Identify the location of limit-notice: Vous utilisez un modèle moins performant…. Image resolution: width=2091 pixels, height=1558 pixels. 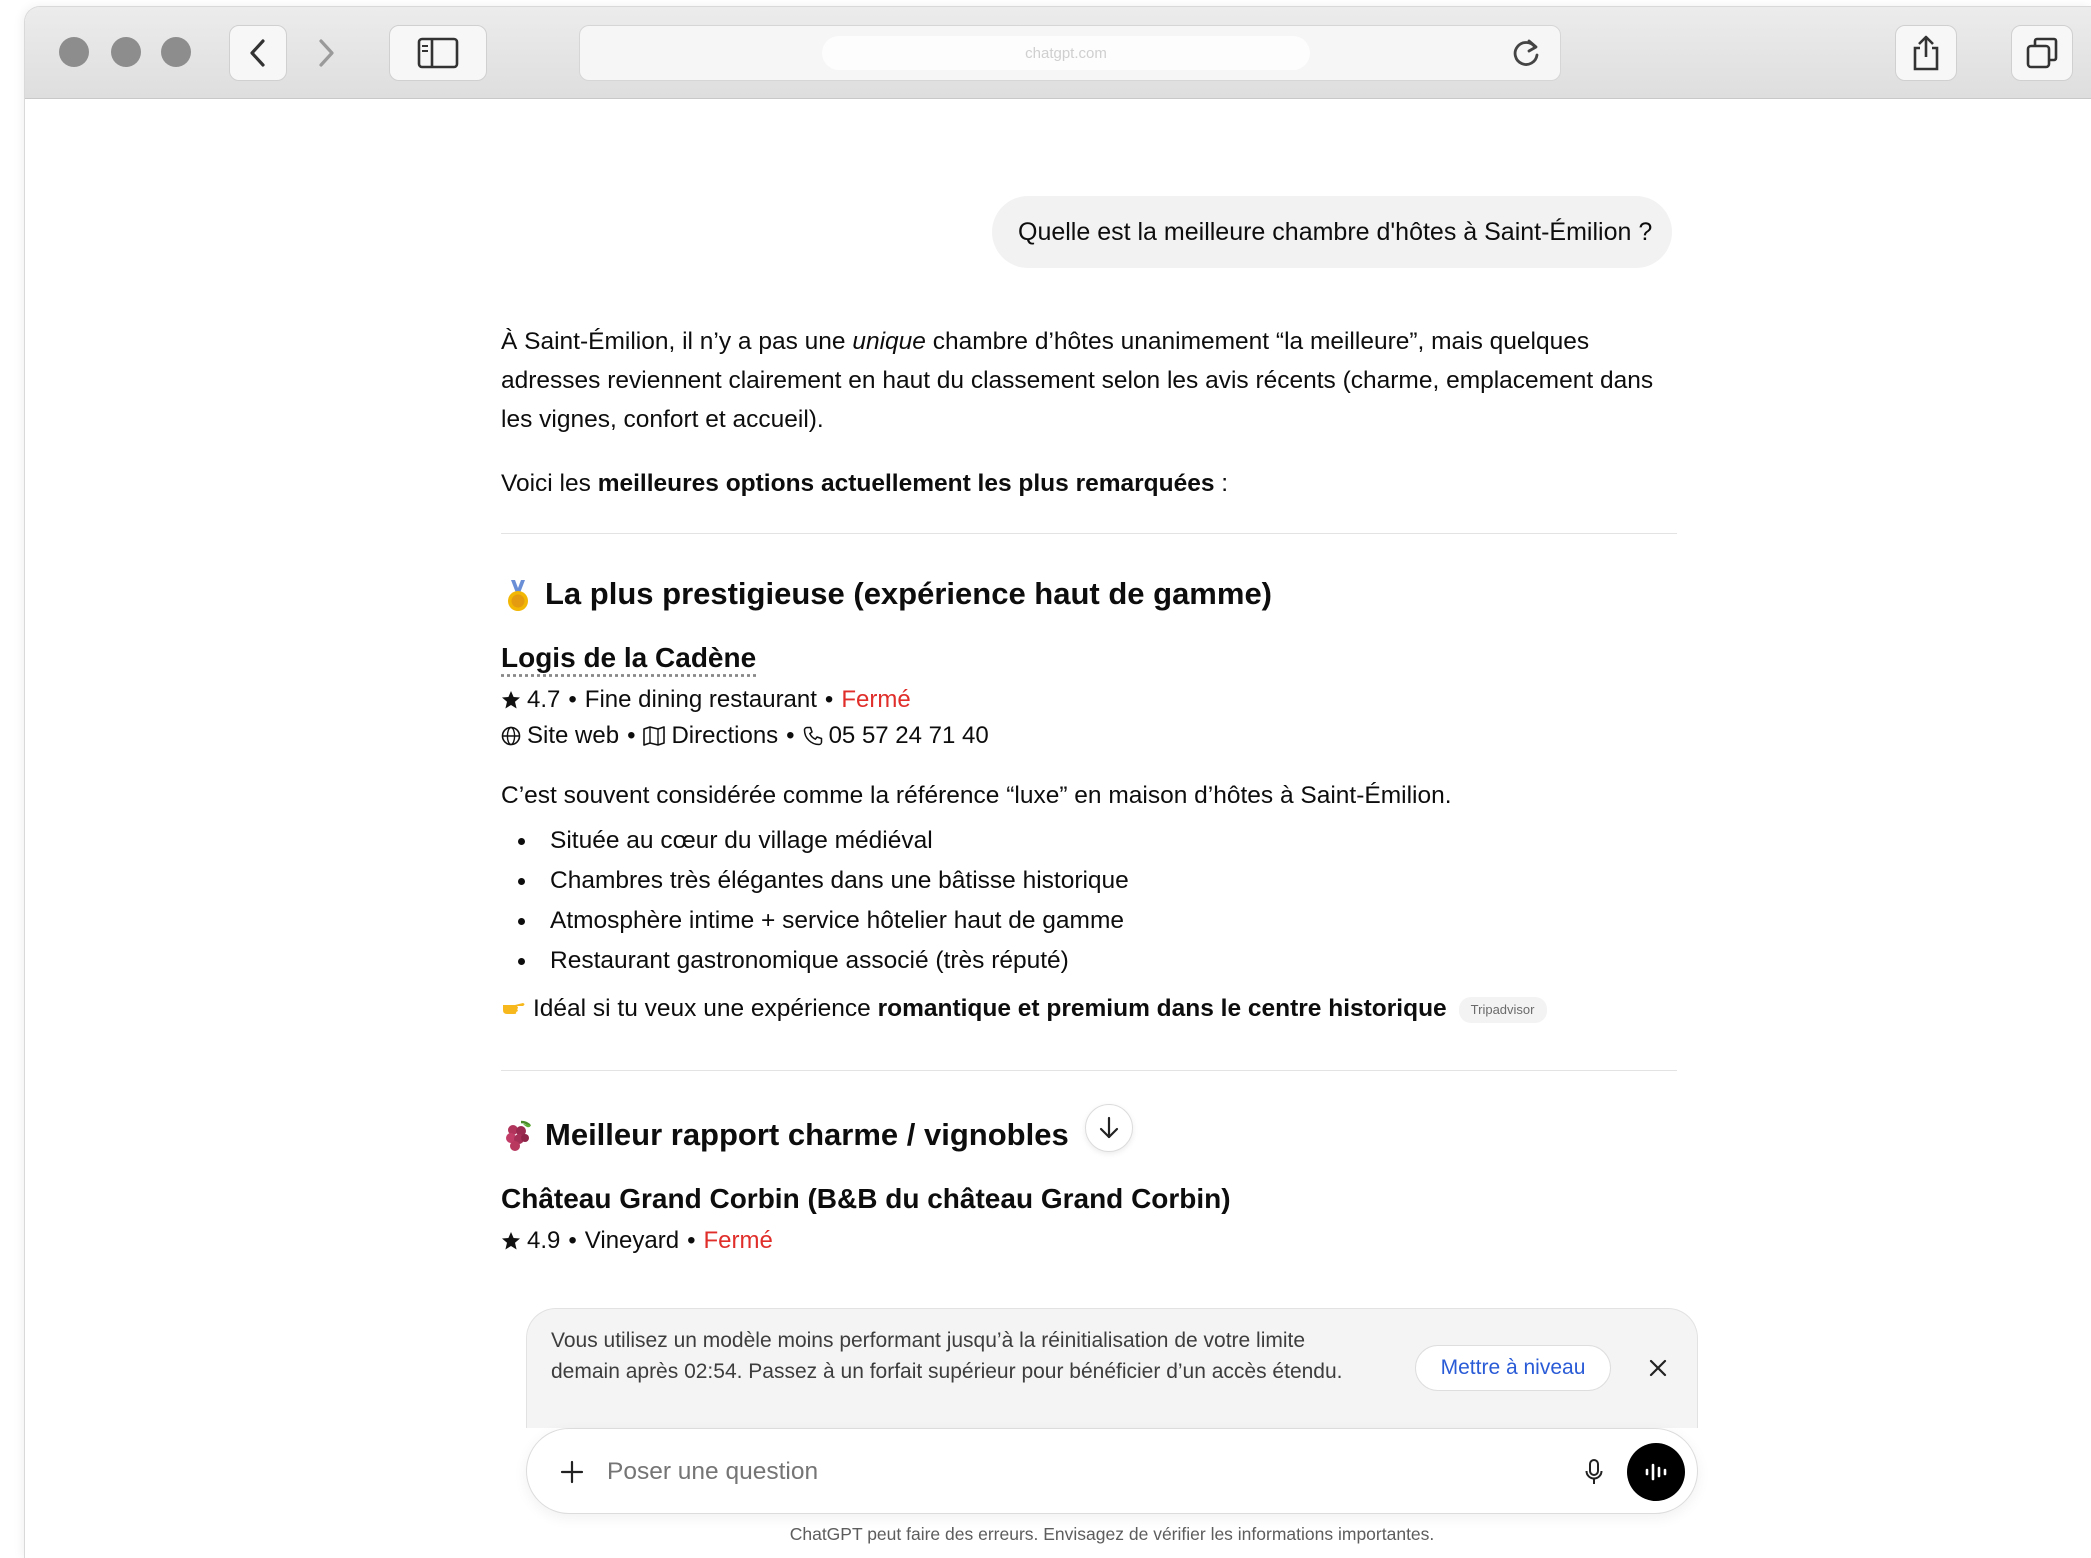
(1112, 1368).